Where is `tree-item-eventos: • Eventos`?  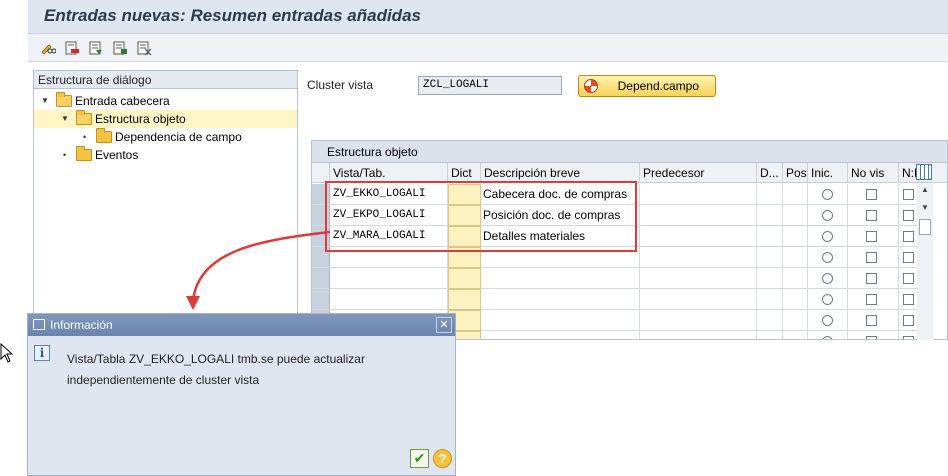
tree-item-eventos: • Eventos is located at coordinates (165, 155).